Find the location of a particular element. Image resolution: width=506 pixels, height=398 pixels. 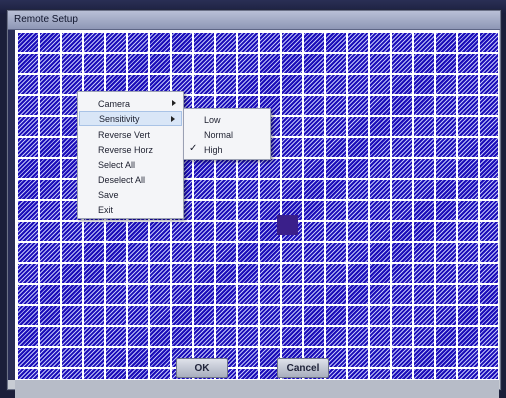

menu-item-select-all: Select All is located at coordinates (130, 164).